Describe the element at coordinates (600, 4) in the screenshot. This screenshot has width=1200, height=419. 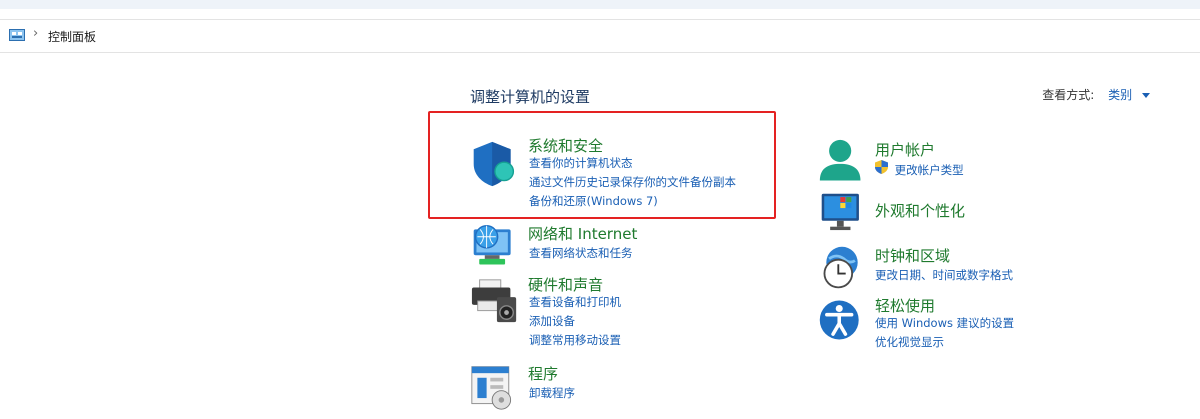
I see `window-top-strip` at that location.